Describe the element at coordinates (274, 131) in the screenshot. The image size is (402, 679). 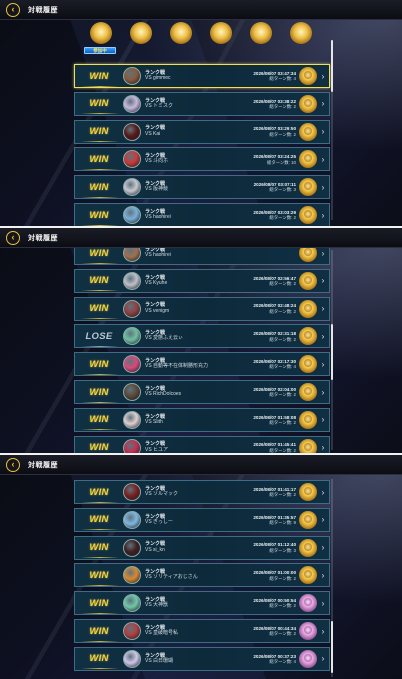
I see `match-meta: 2026/08/07 03:29:50 総ターン数: 2` at that location.